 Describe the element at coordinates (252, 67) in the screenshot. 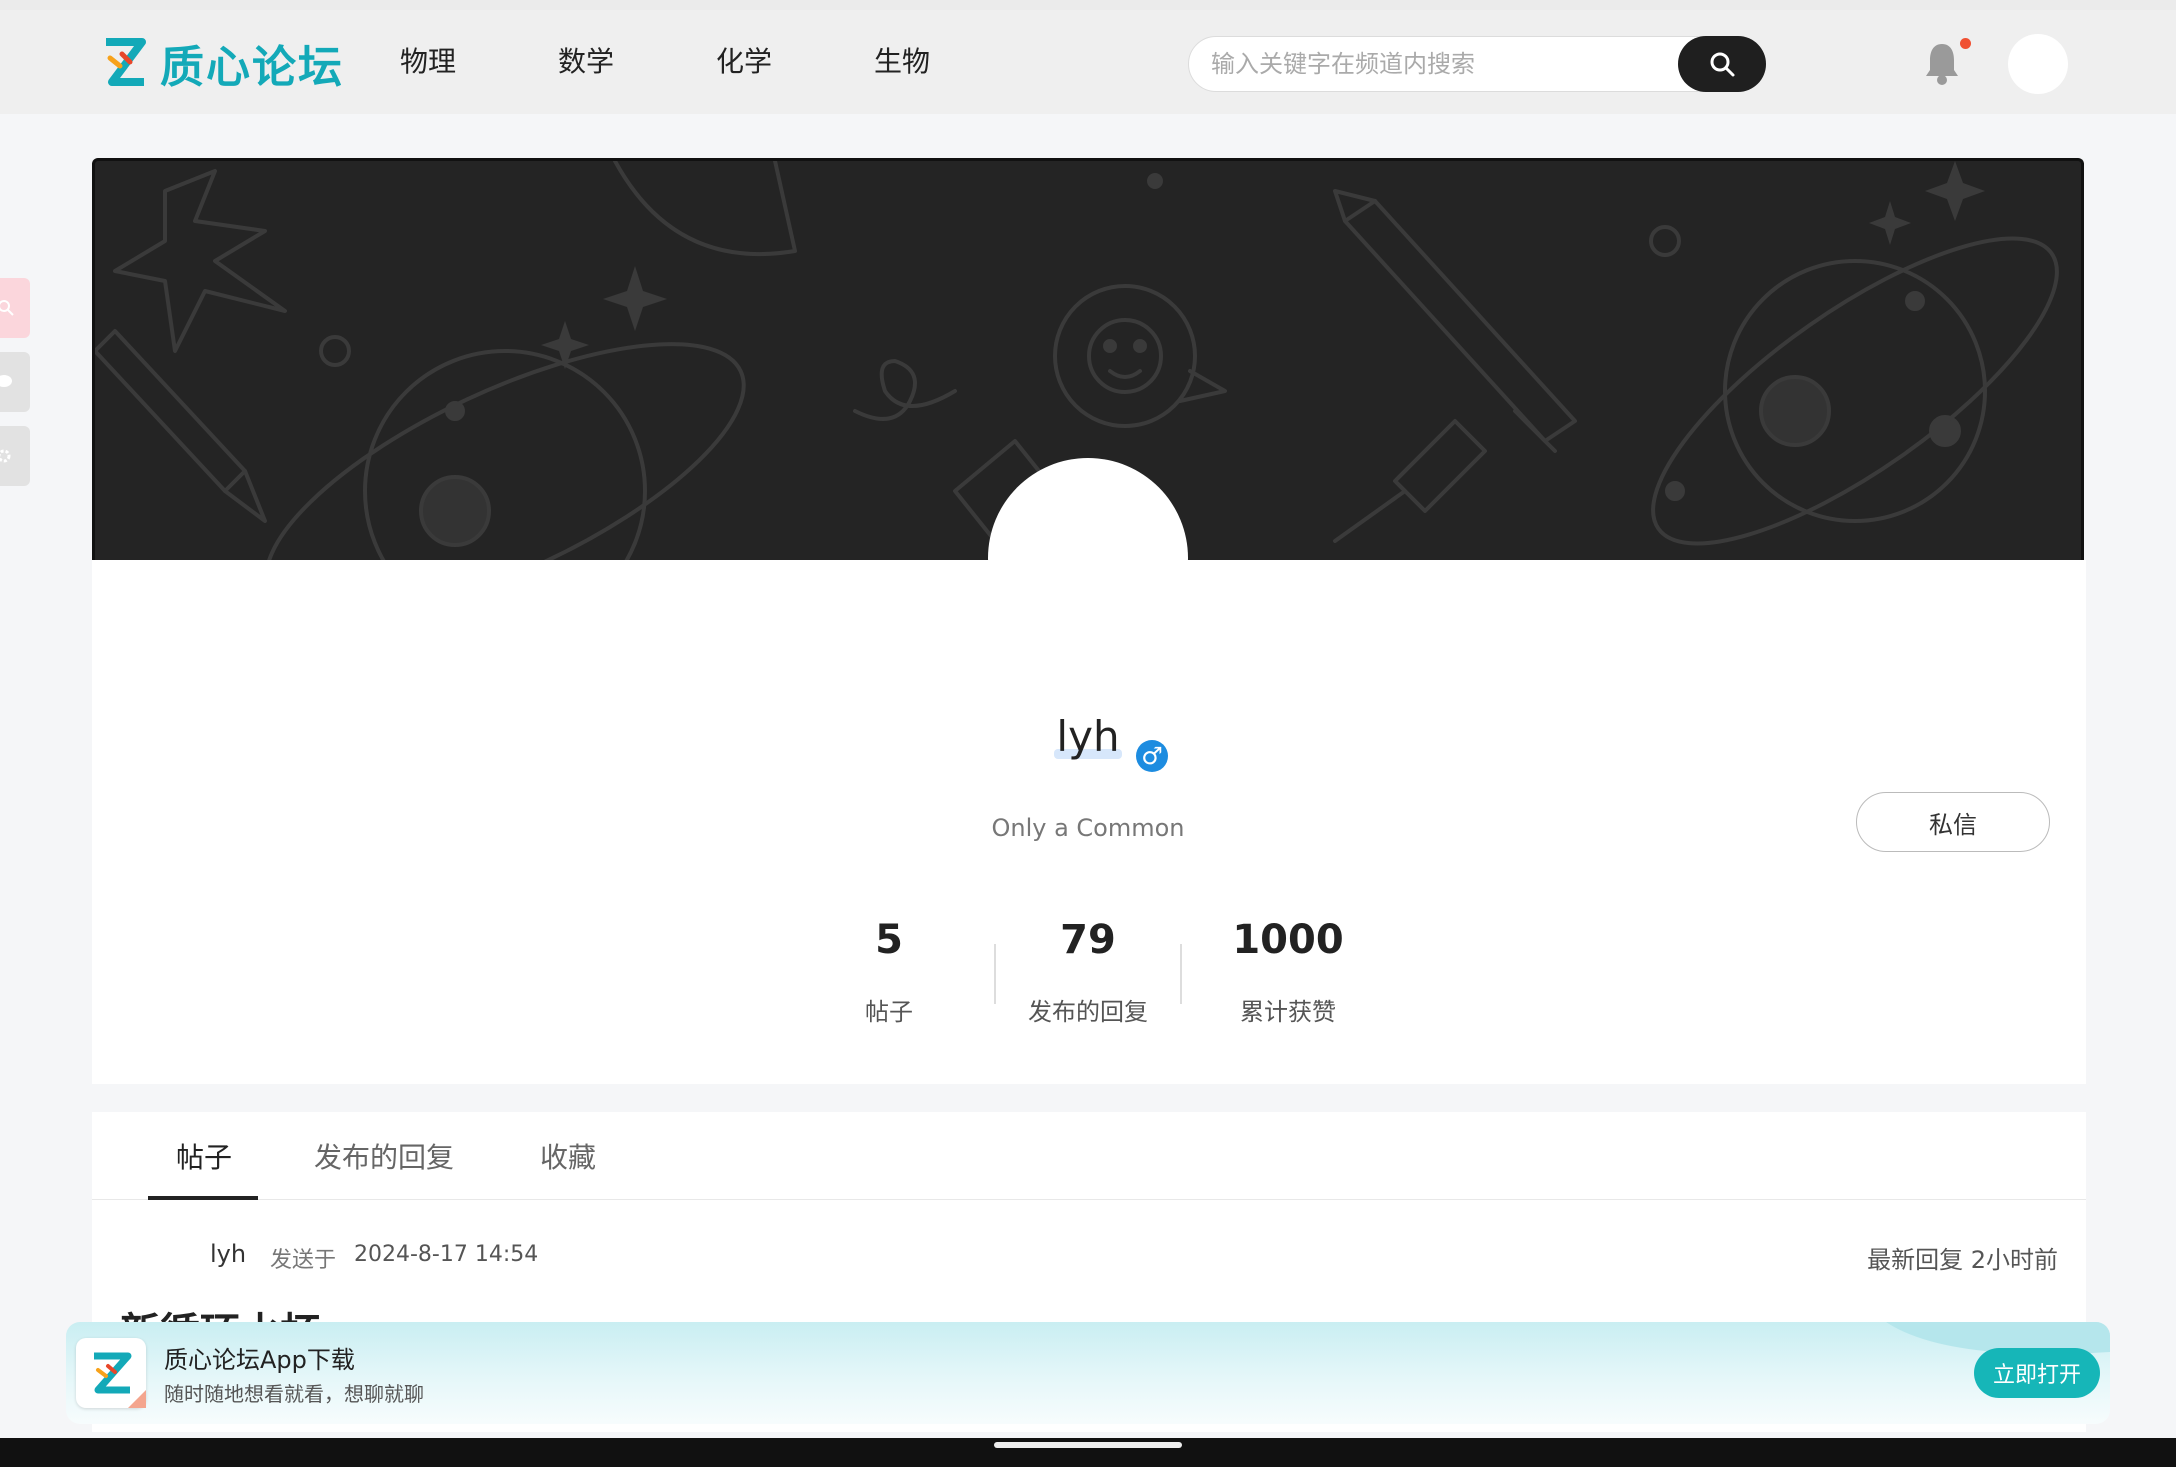

I see `brand-name: 质心论坛` at that location.